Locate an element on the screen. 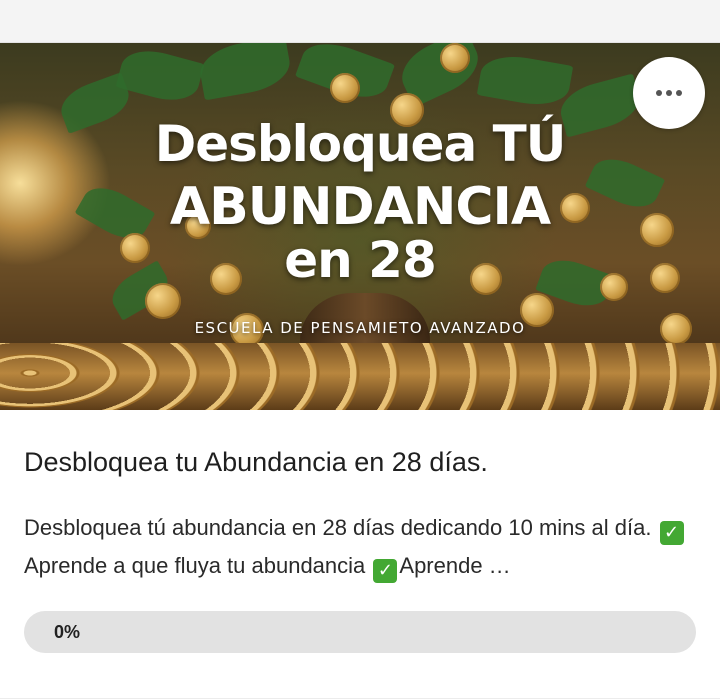  progress-label: 0% is located at coordinates (67, 632).